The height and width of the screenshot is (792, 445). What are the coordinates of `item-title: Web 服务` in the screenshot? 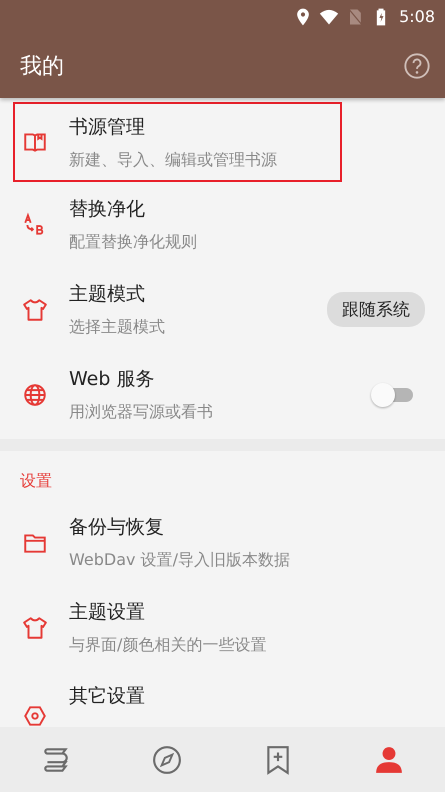 It's located at (112, 379).